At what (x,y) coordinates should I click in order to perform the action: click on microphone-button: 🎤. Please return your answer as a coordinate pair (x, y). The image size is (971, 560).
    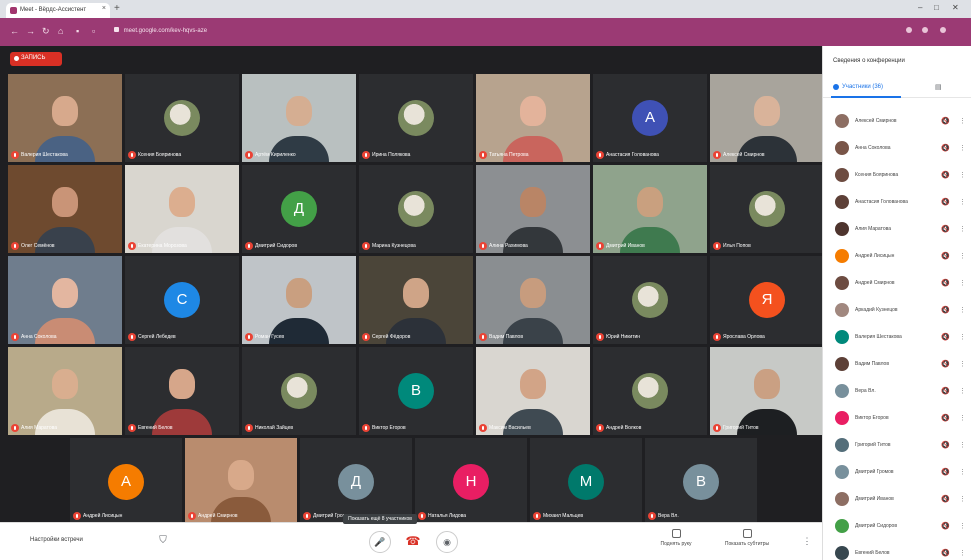
    Looking at the image, I should click on (380, 542).